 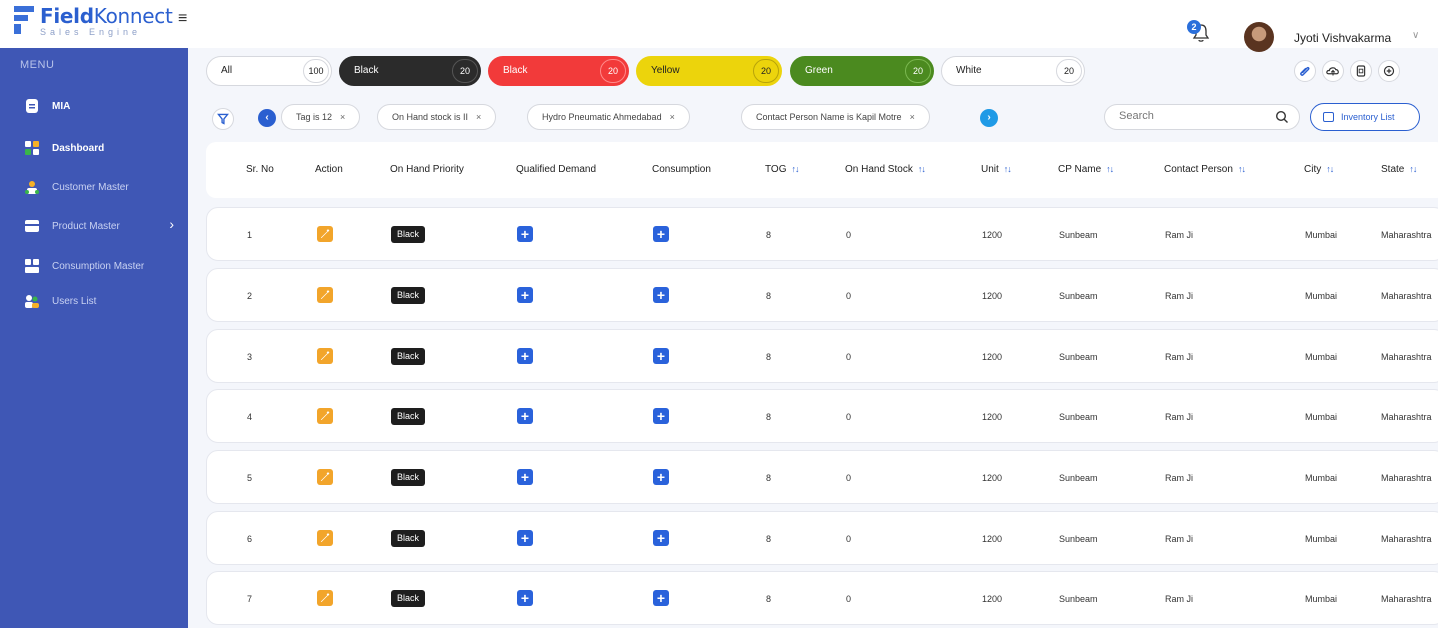 I want to click on filter-icon, so click(x=223, y=119).